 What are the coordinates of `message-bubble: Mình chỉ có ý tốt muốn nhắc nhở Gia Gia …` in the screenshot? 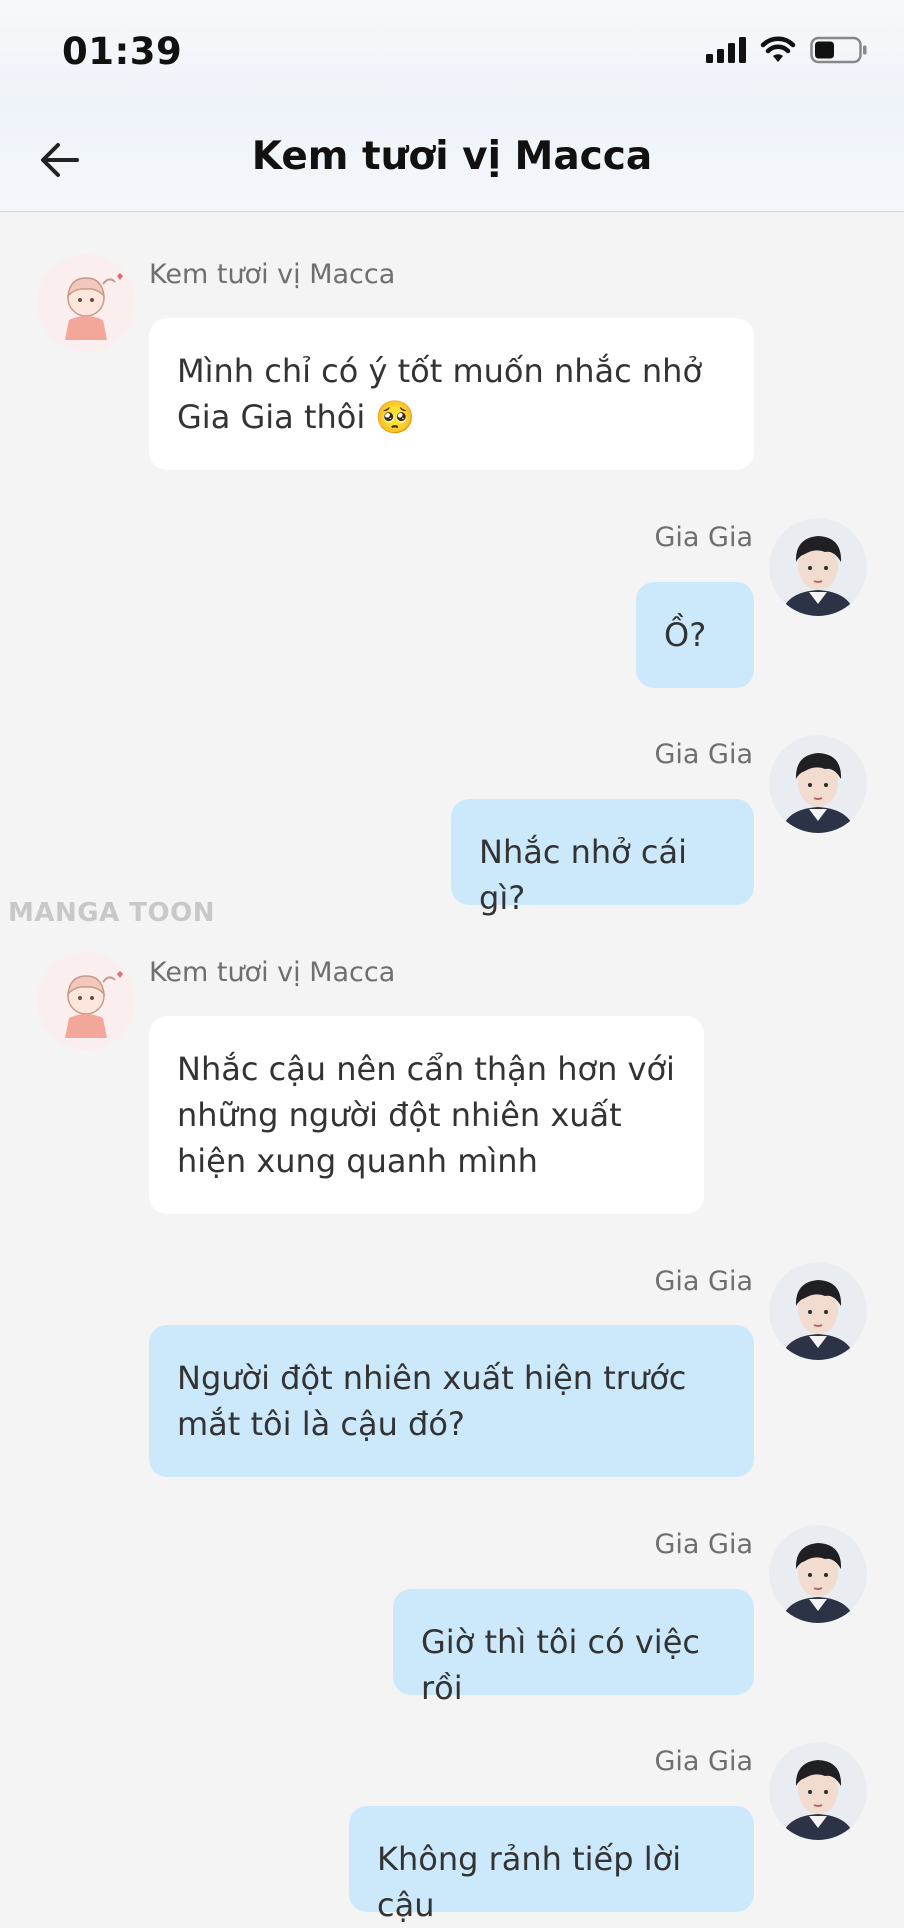 It's located at (451, 394).